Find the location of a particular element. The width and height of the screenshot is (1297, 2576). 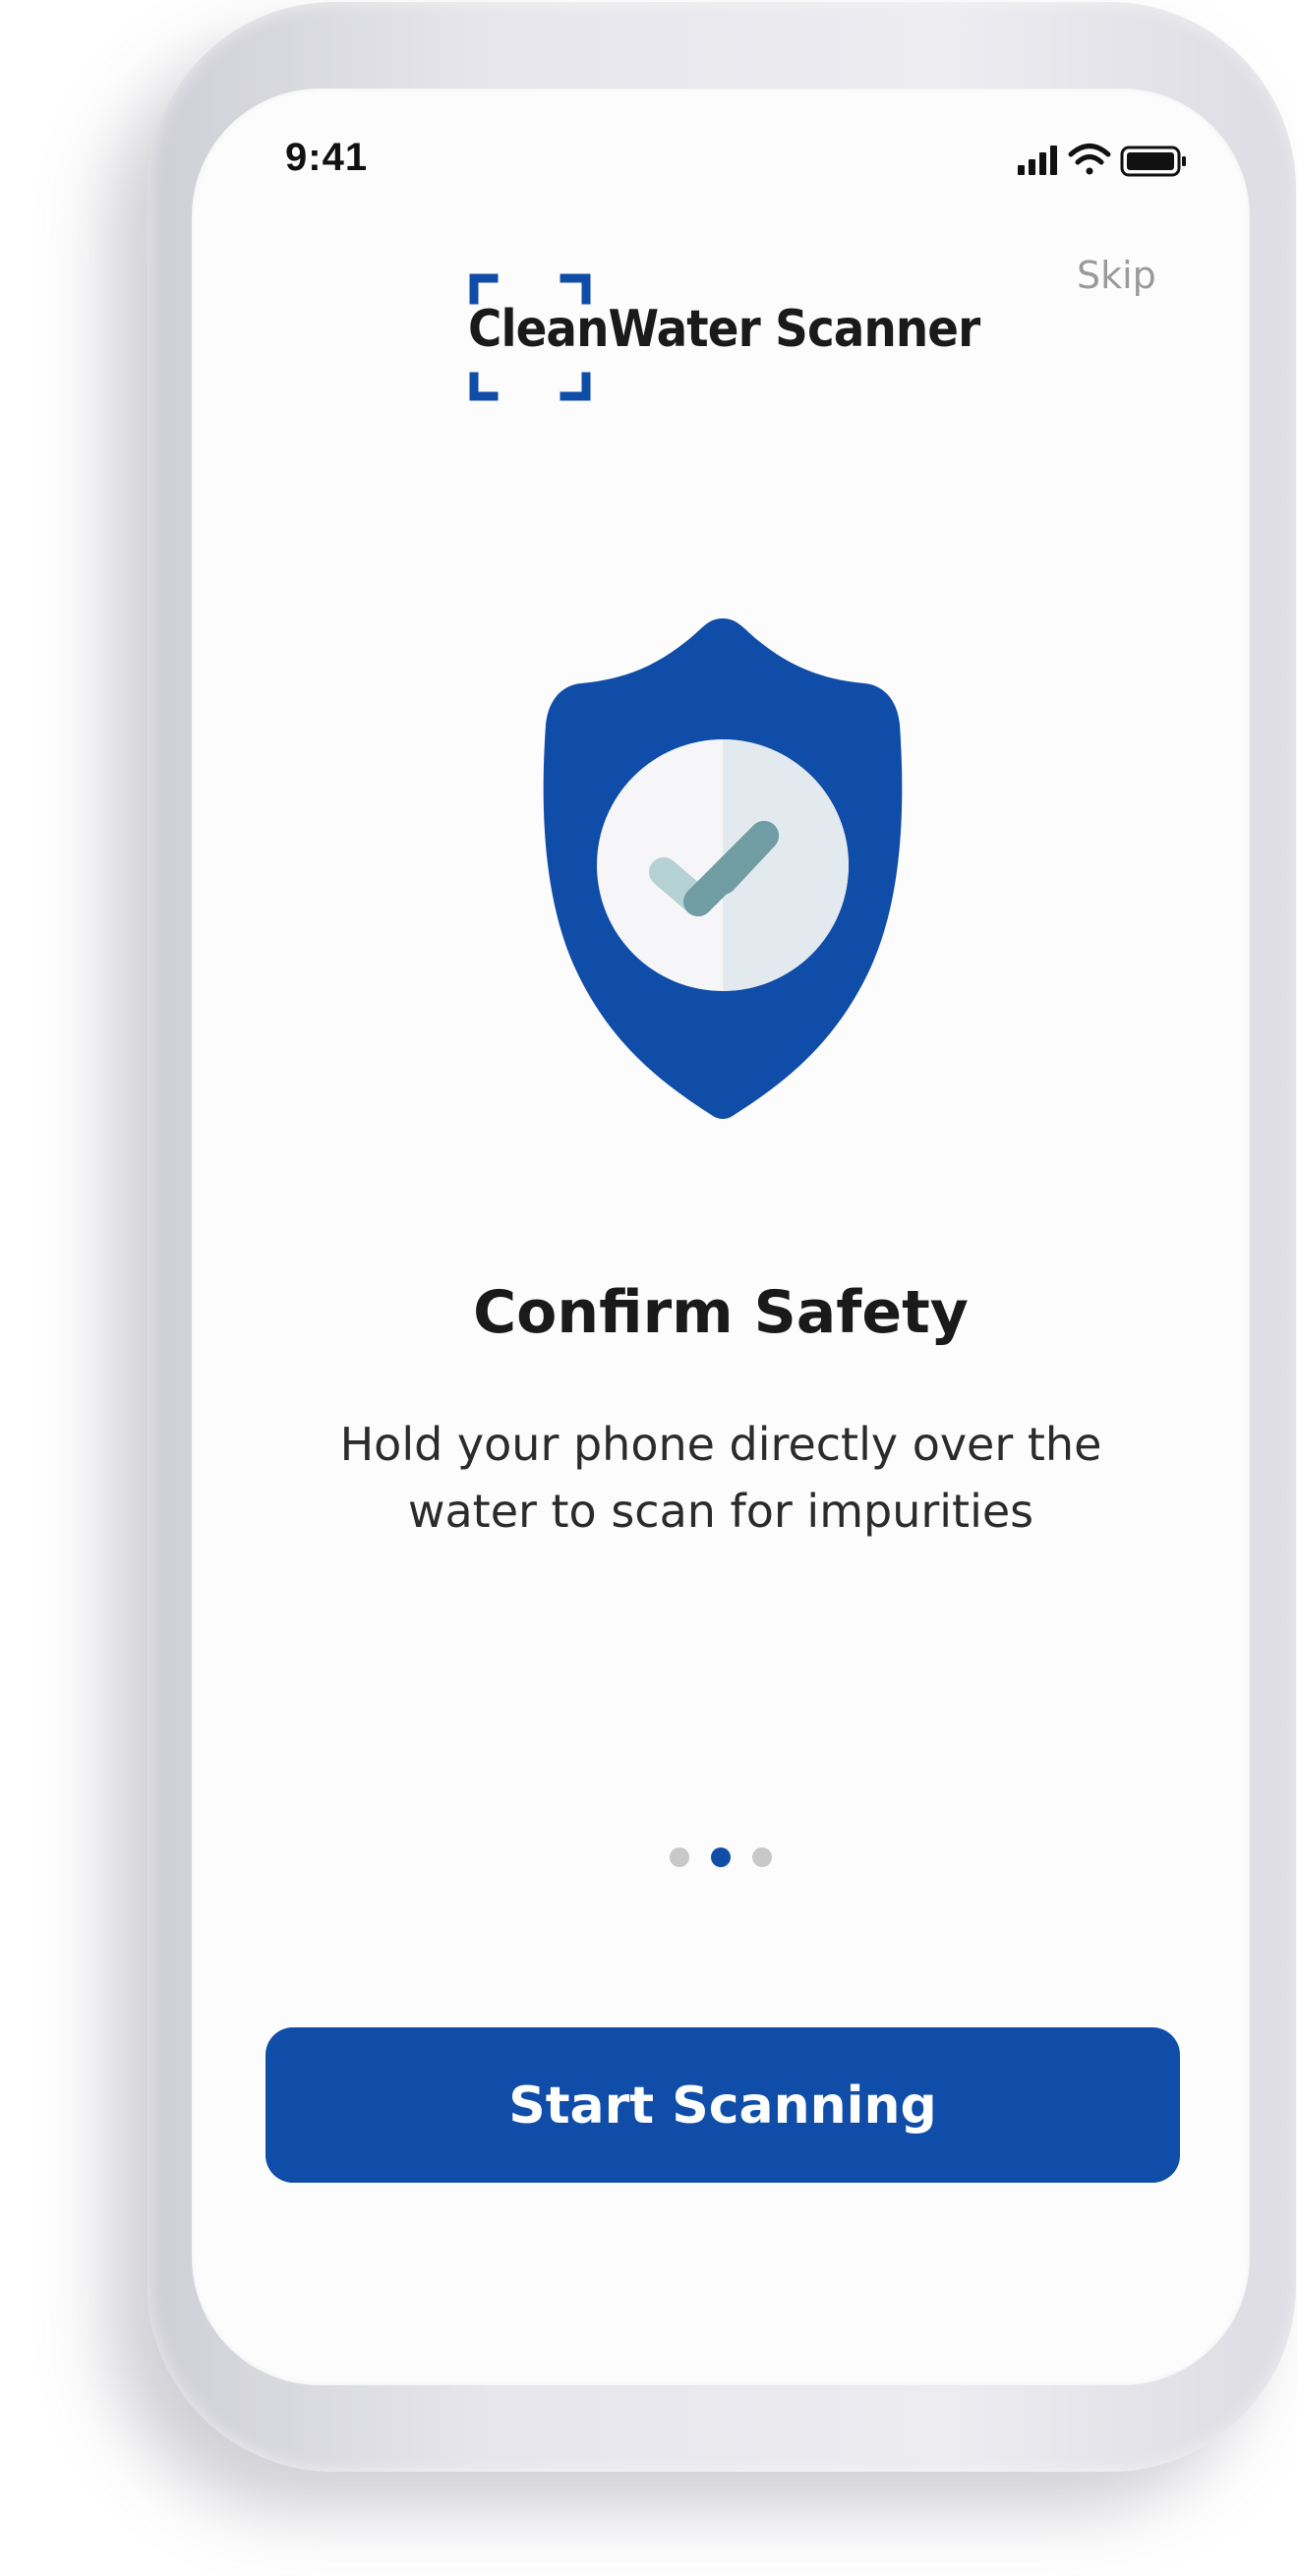

pagination-dot-active is located at coordinates (721, 1856).